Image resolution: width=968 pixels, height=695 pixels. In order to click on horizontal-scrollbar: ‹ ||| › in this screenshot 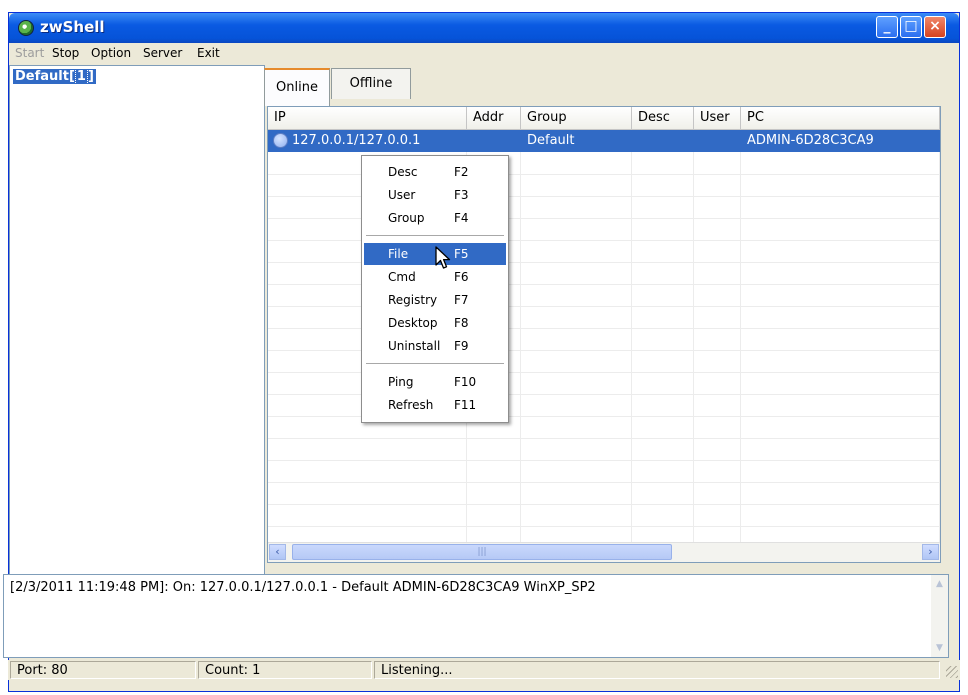, I will do `click(604, 552)`.